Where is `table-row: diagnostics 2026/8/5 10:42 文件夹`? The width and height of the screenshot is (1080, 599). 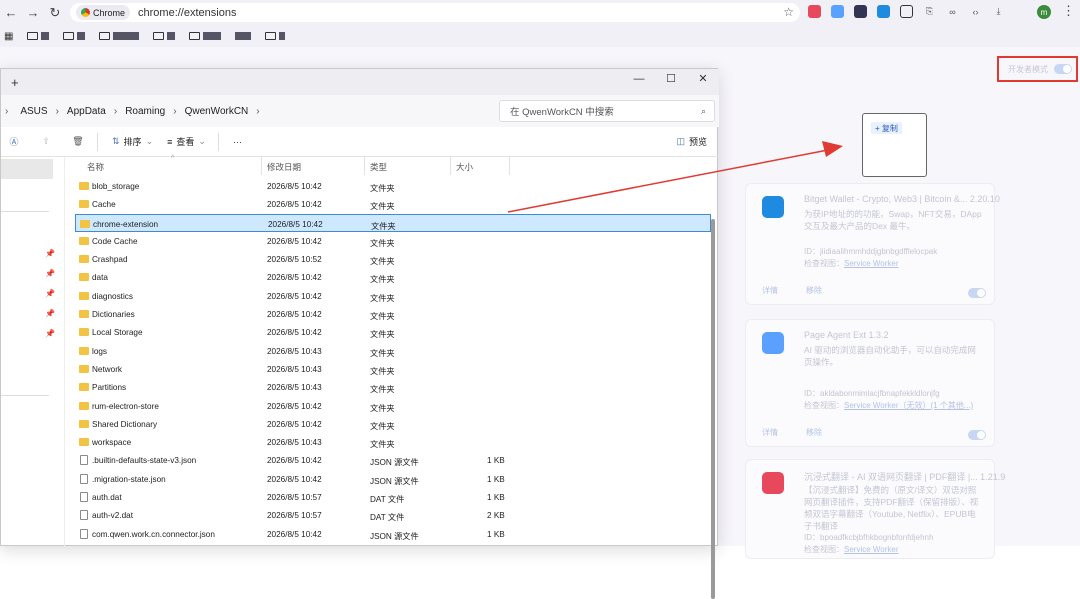
table-row: diagnostics 2026/8/5 10:42 文件夹 is located at coordinates (393, 296).